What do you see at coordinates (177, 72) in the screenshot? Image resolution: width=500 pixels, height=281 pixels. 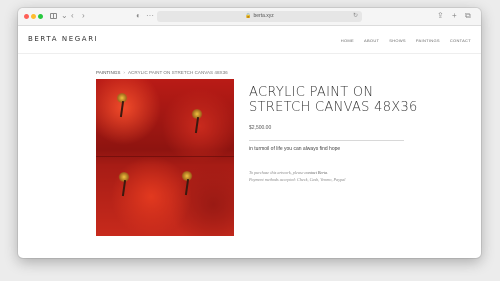 I see `breadcrumb-current: ACRYLIC PAINT ON STRETCH CANVAS 48X36` at bounding box center [177, 72].